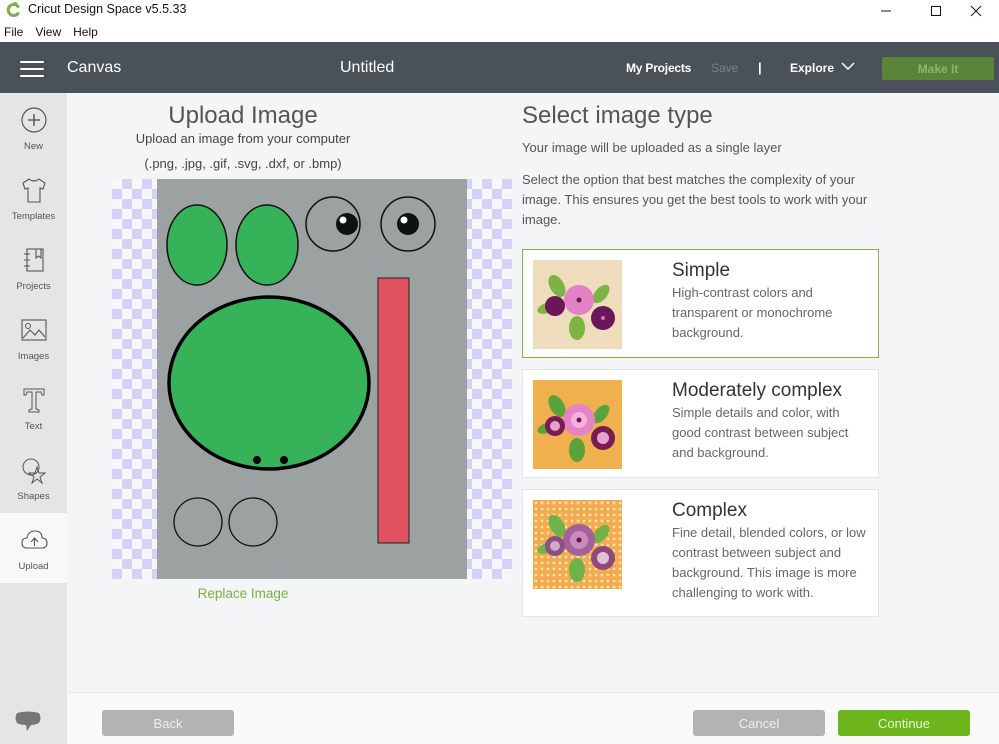 This screenshot has height=744, width=999. Describe the element at coordinates (33, 286) in the screenshot. I see `sidebar-item-label: Projects` at that location.